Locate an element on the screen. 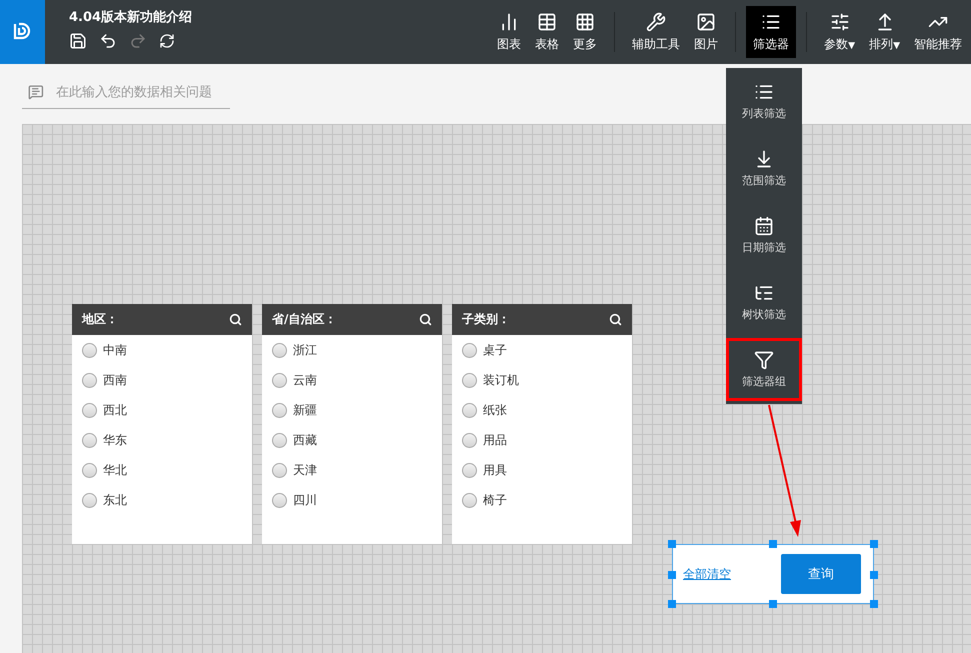 This screenshot has height=653, width=971. option-label: 椅子 is located at coordinates (495, 500).